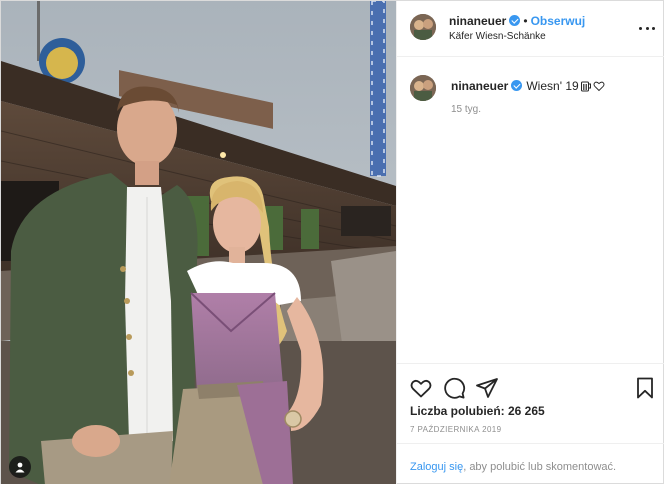 This screenshot has height=484, width=664. What do you see at coordinates (477, 21) in the screenshot?
I see `header-username: ninaneuer` at bounding box center [477, 21].